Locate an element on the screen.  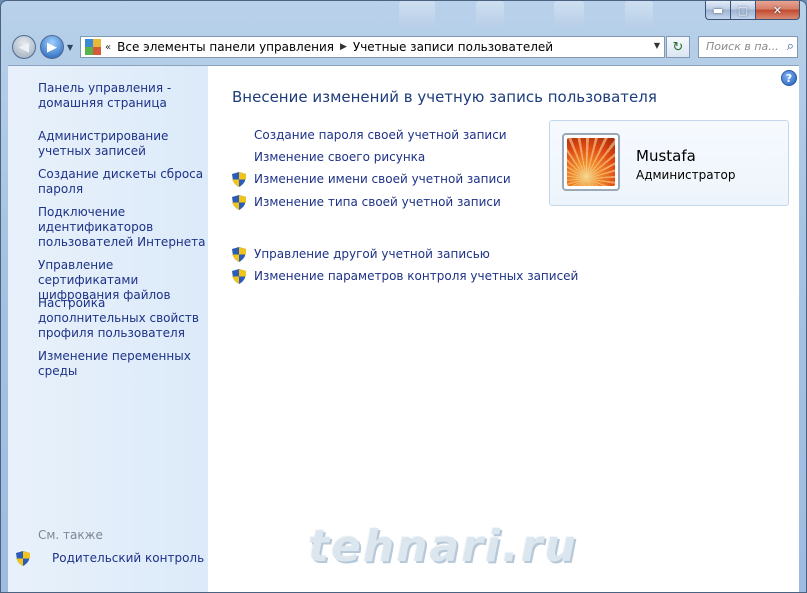
change-account-name-link: Изменение имени своей учетной записи is located at coordinates (382, 179).